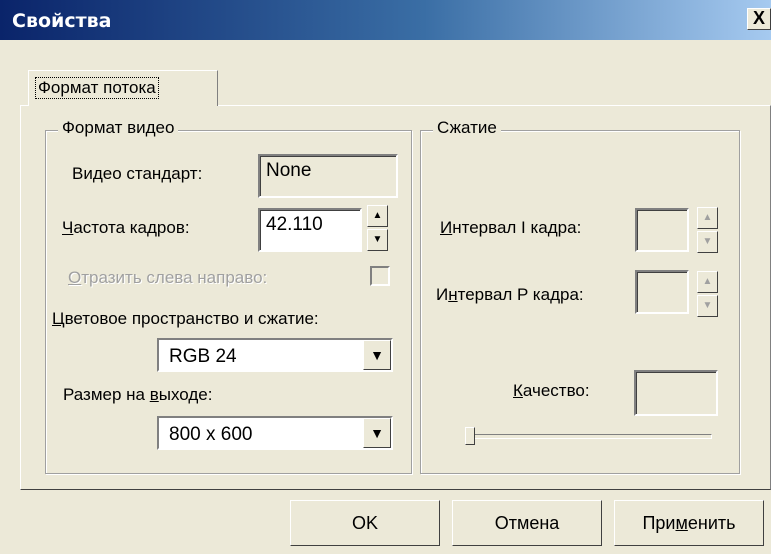 The image size is (771, 554). What do you see at coordinates (759, 19) in the screenshot?
I see `close-button: X` at bounding box center [759, 19].